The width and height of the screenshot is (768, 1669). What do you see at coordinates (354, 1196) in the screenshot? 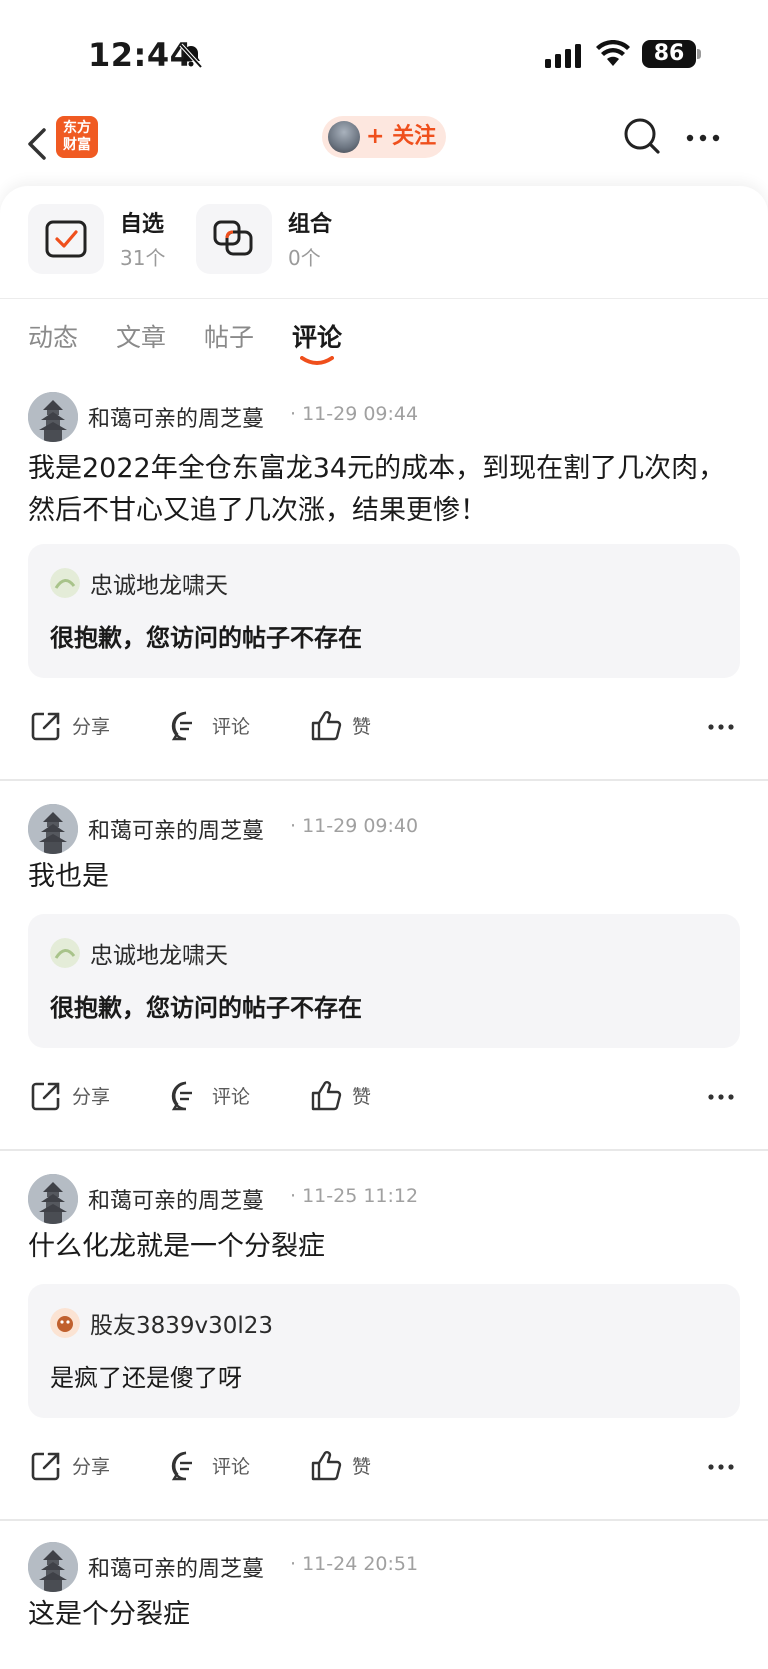
I see `post-time: · 11-25 11:12` at bounding box center [354, 1196].